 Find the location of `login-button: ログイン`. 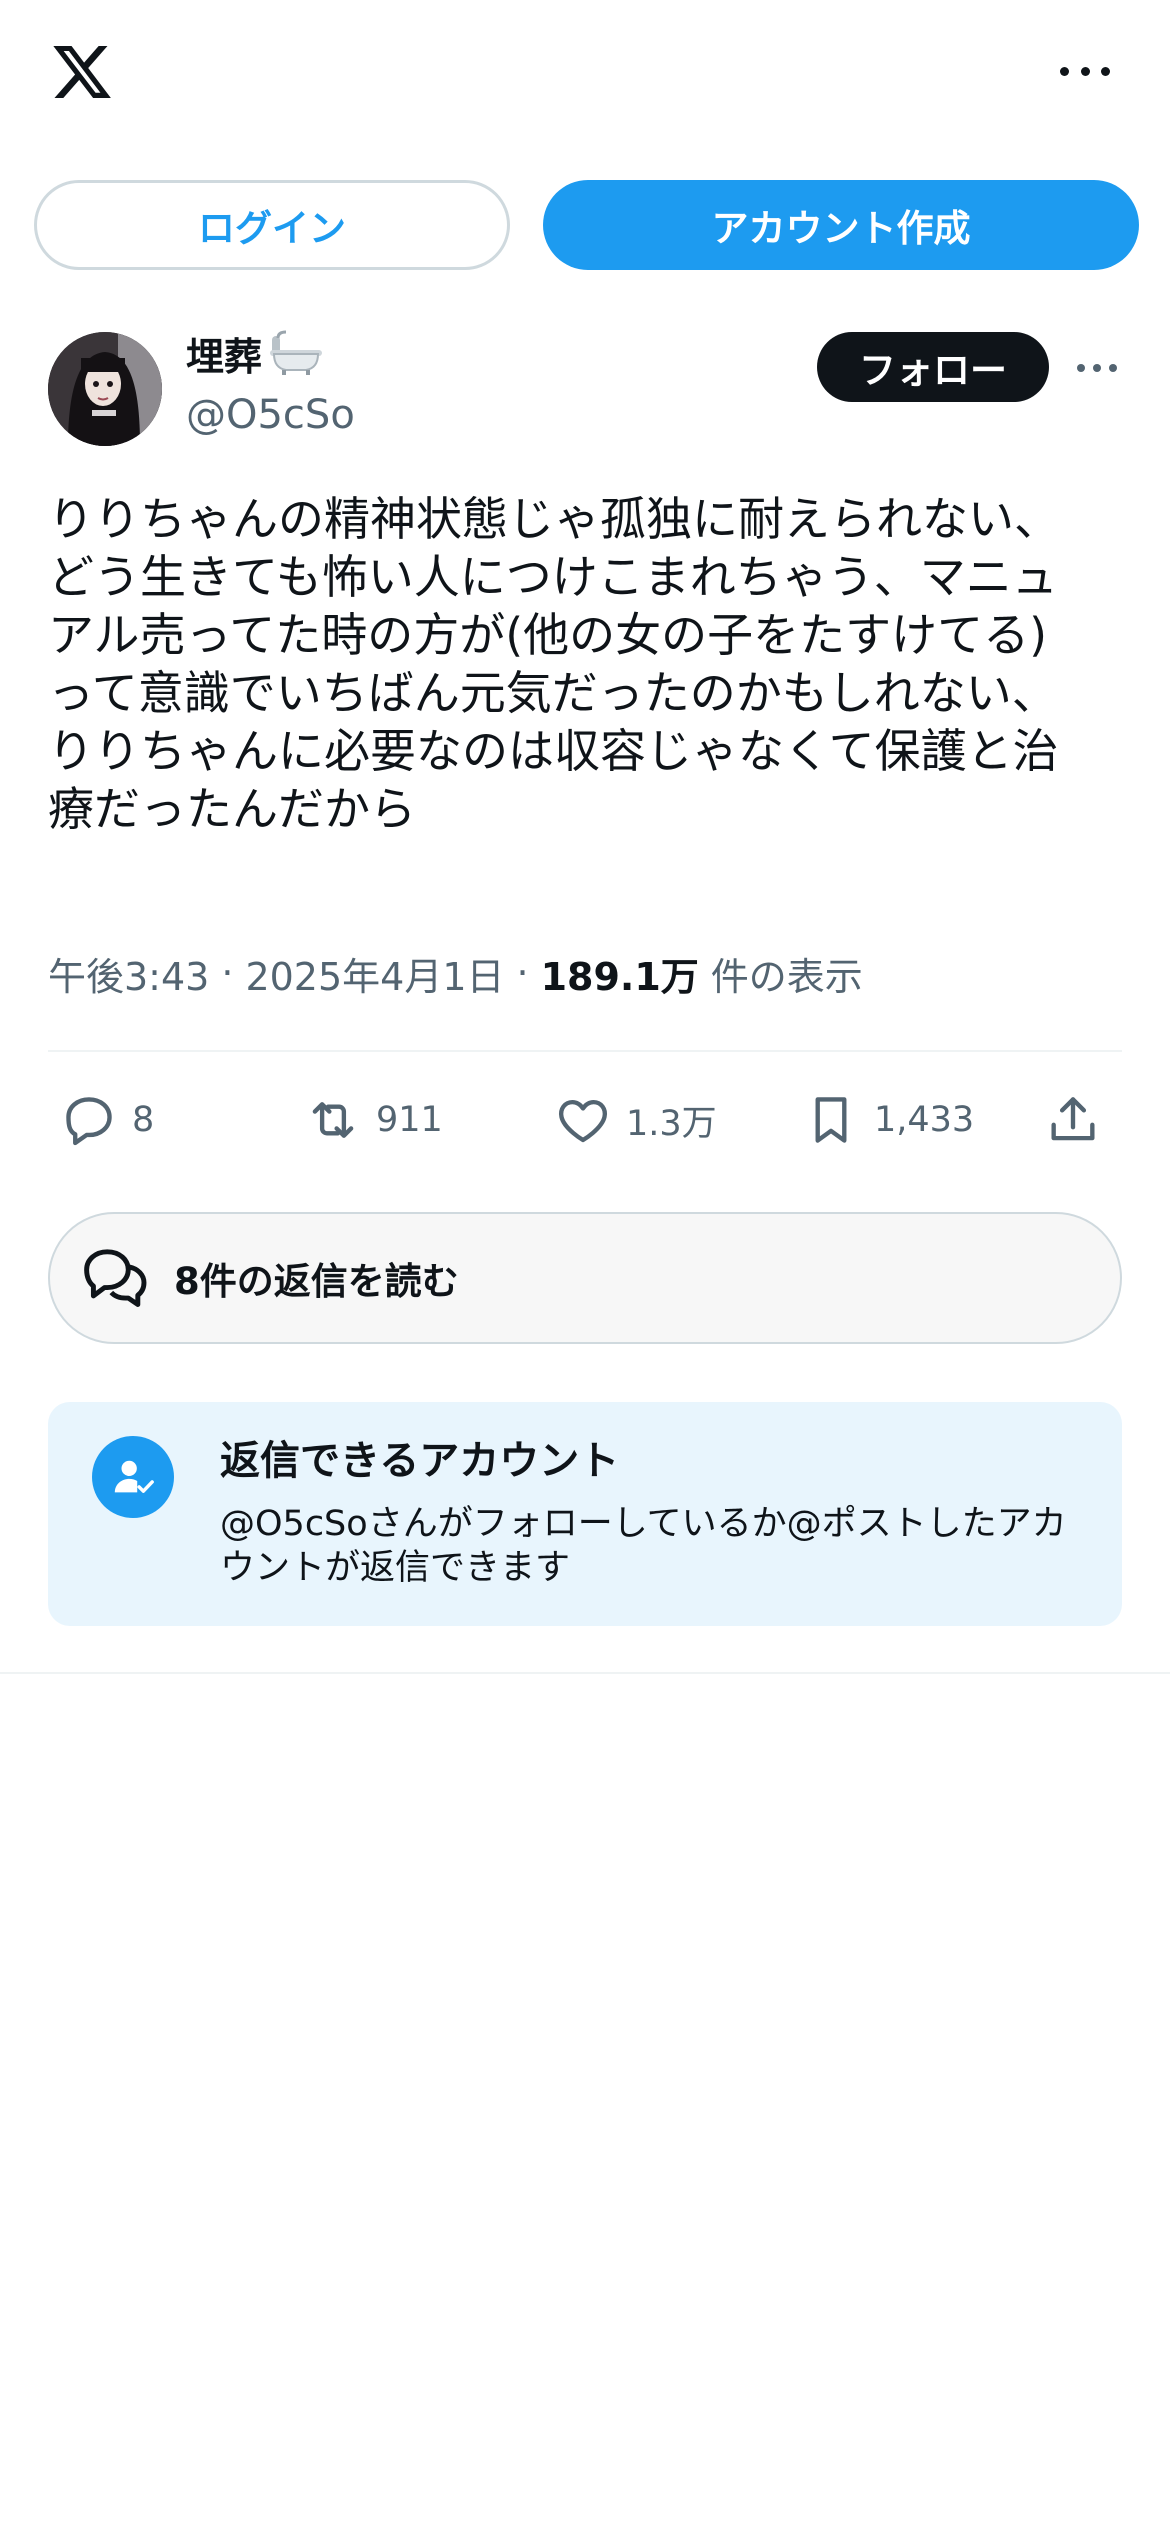

login-button: ログイン is located at coordinates (272, 225).